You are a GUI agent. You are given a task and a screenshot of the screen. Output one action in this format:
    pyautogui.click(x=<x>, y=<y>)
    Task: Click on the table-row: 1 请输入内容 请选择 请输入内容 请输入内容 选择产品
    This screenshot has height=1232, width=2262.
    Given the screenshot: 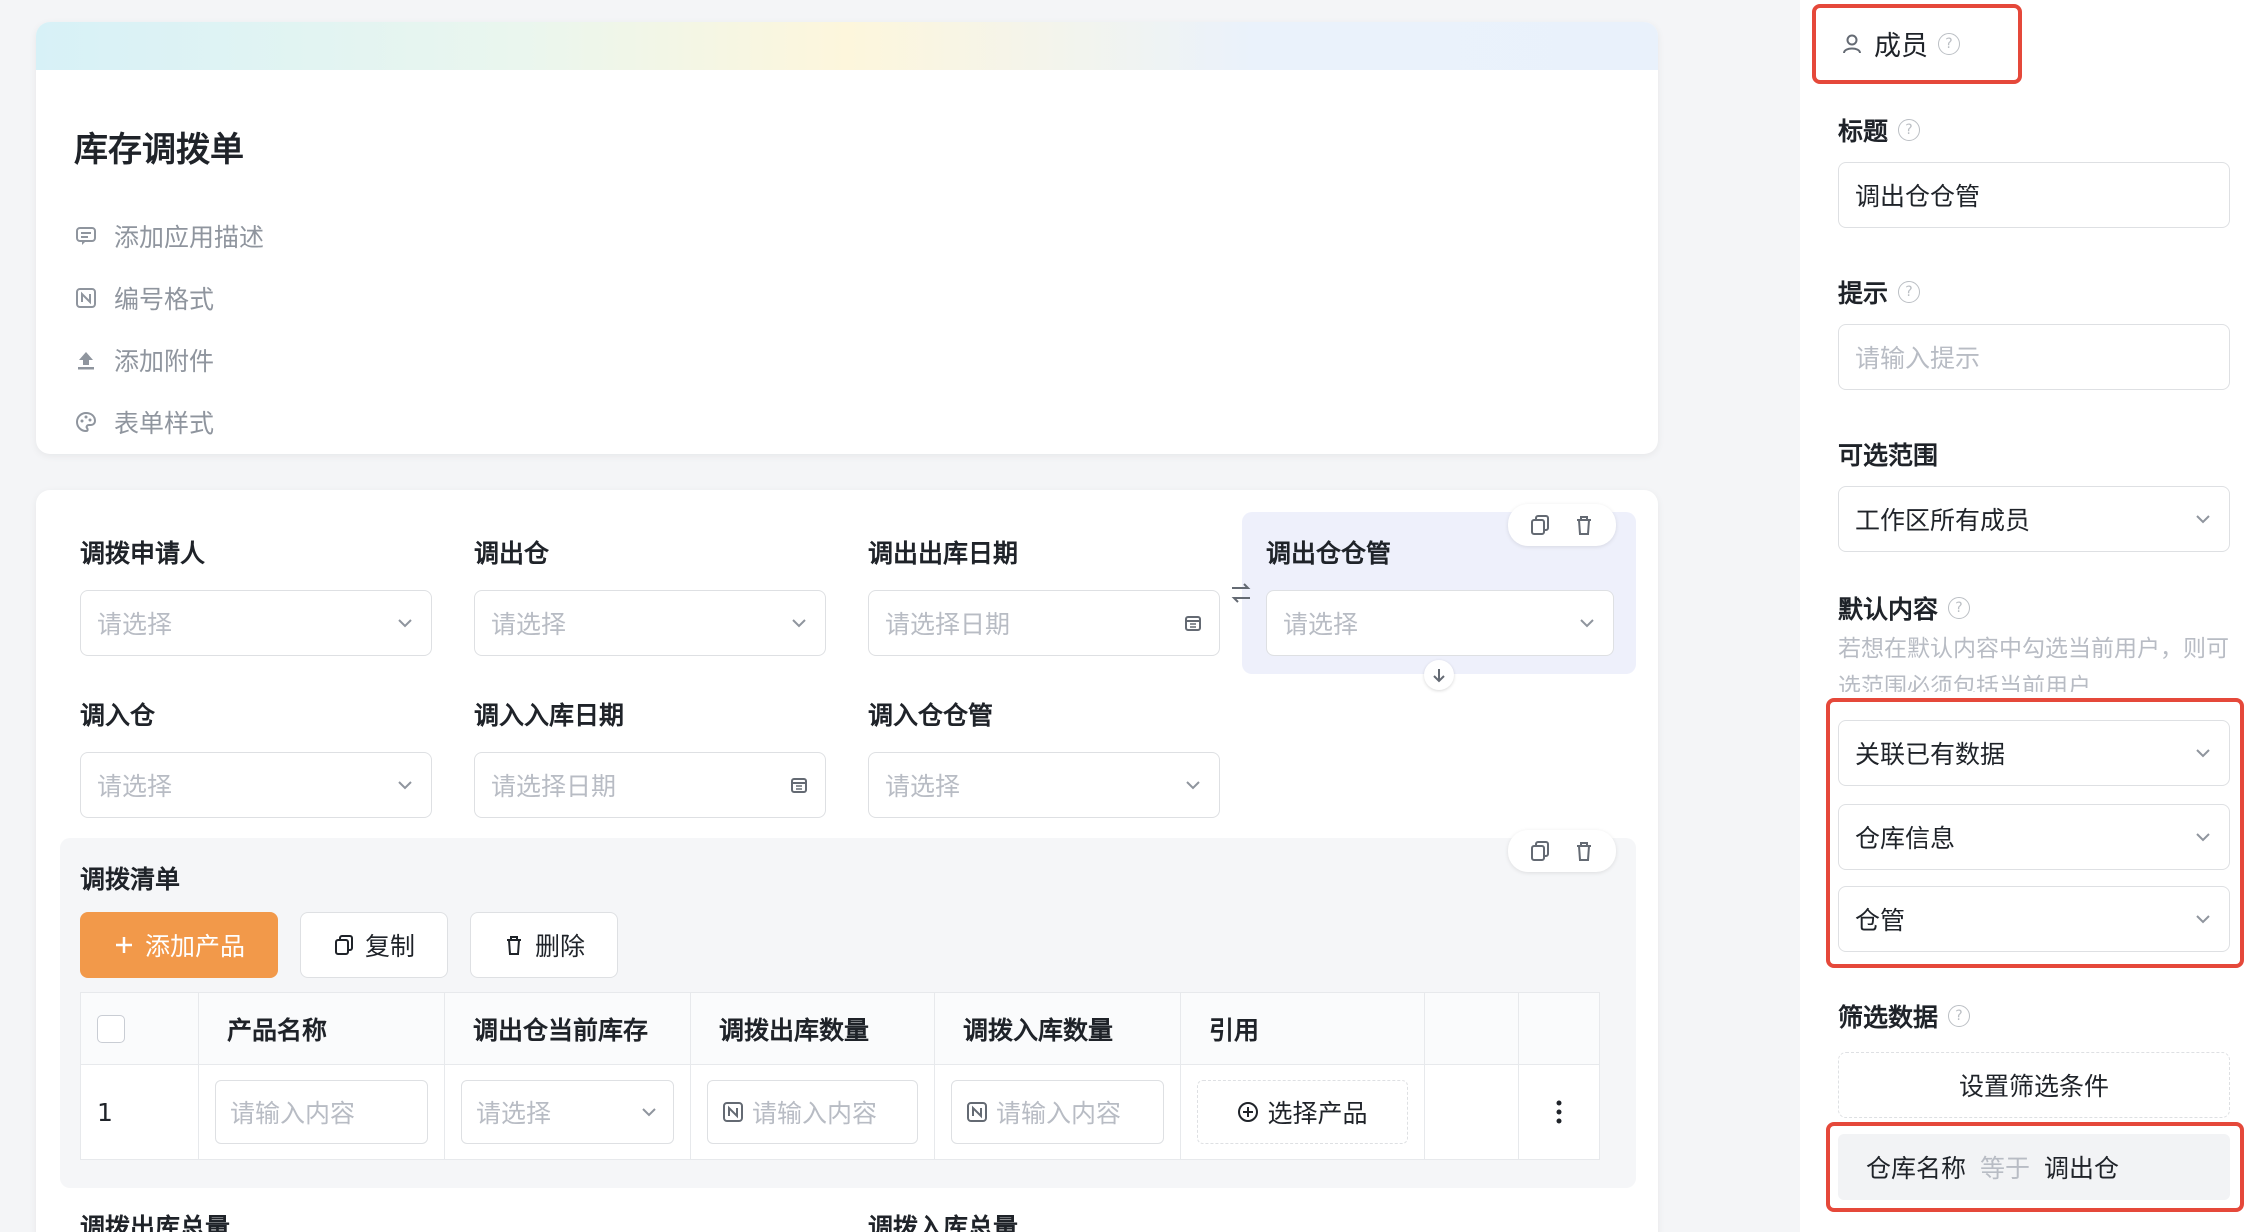 What is the action you would take?
    pyautogui.click(x=840, y=1112)
    